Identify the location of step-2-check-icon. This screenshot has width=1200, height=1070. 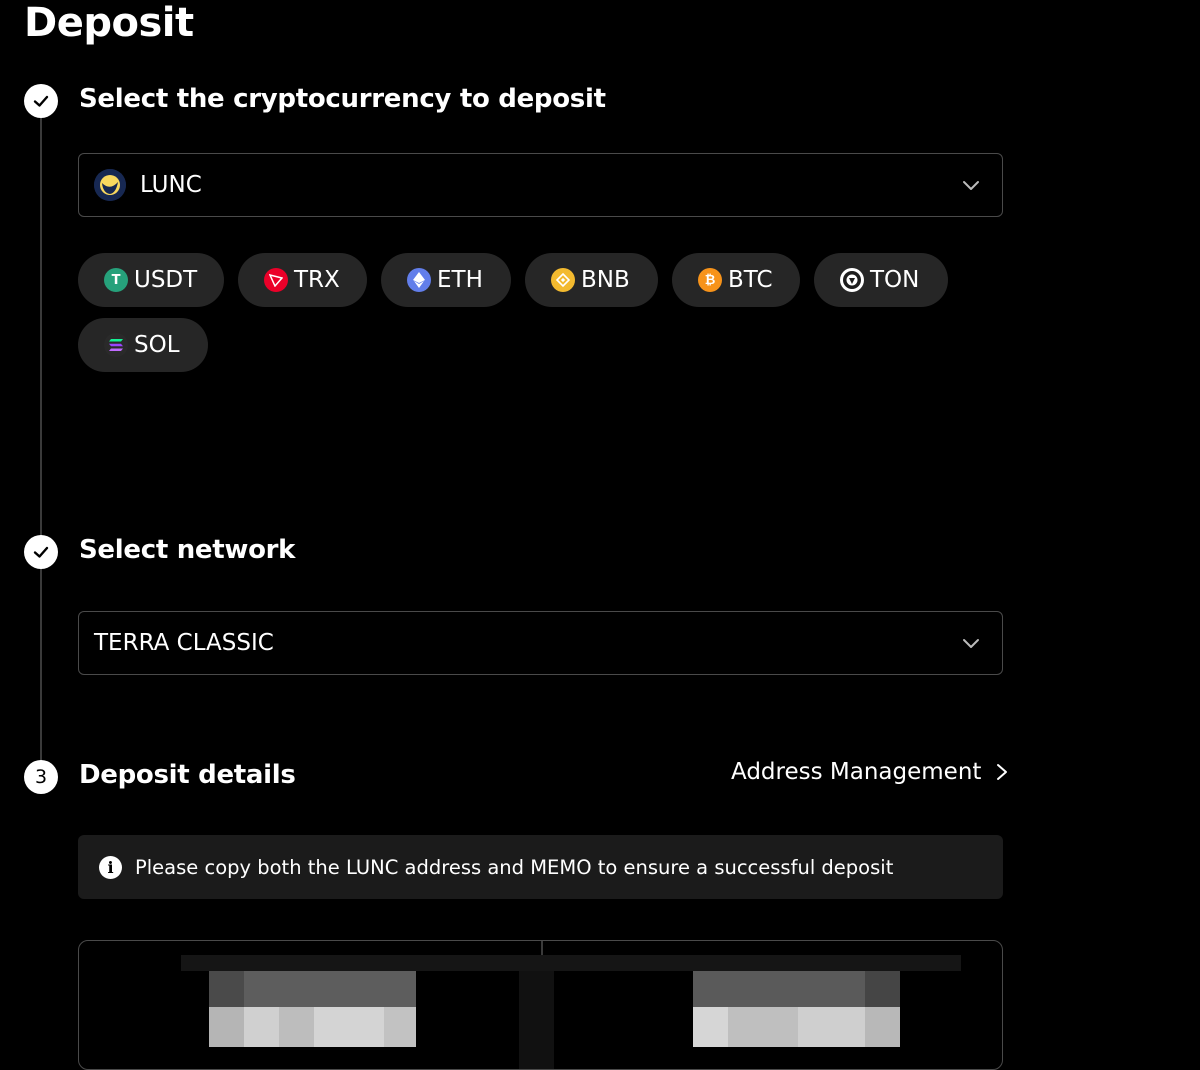
(41, 552).